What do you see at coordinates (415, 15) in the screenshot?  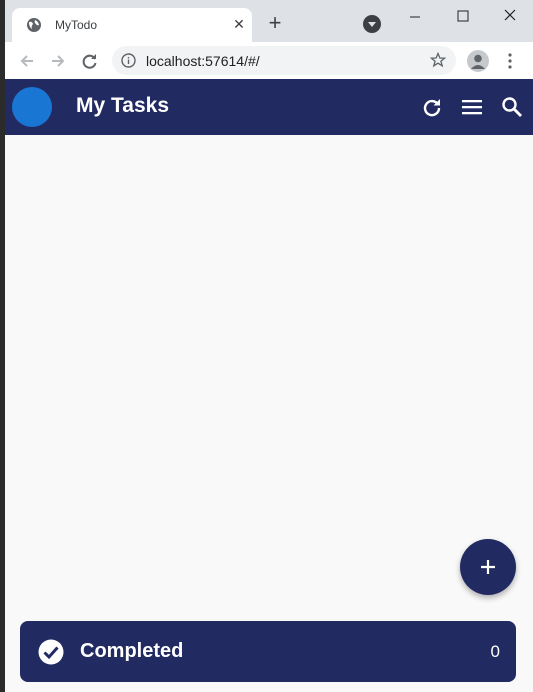 I see `minimize-icon` at bounding box center [415, 15].